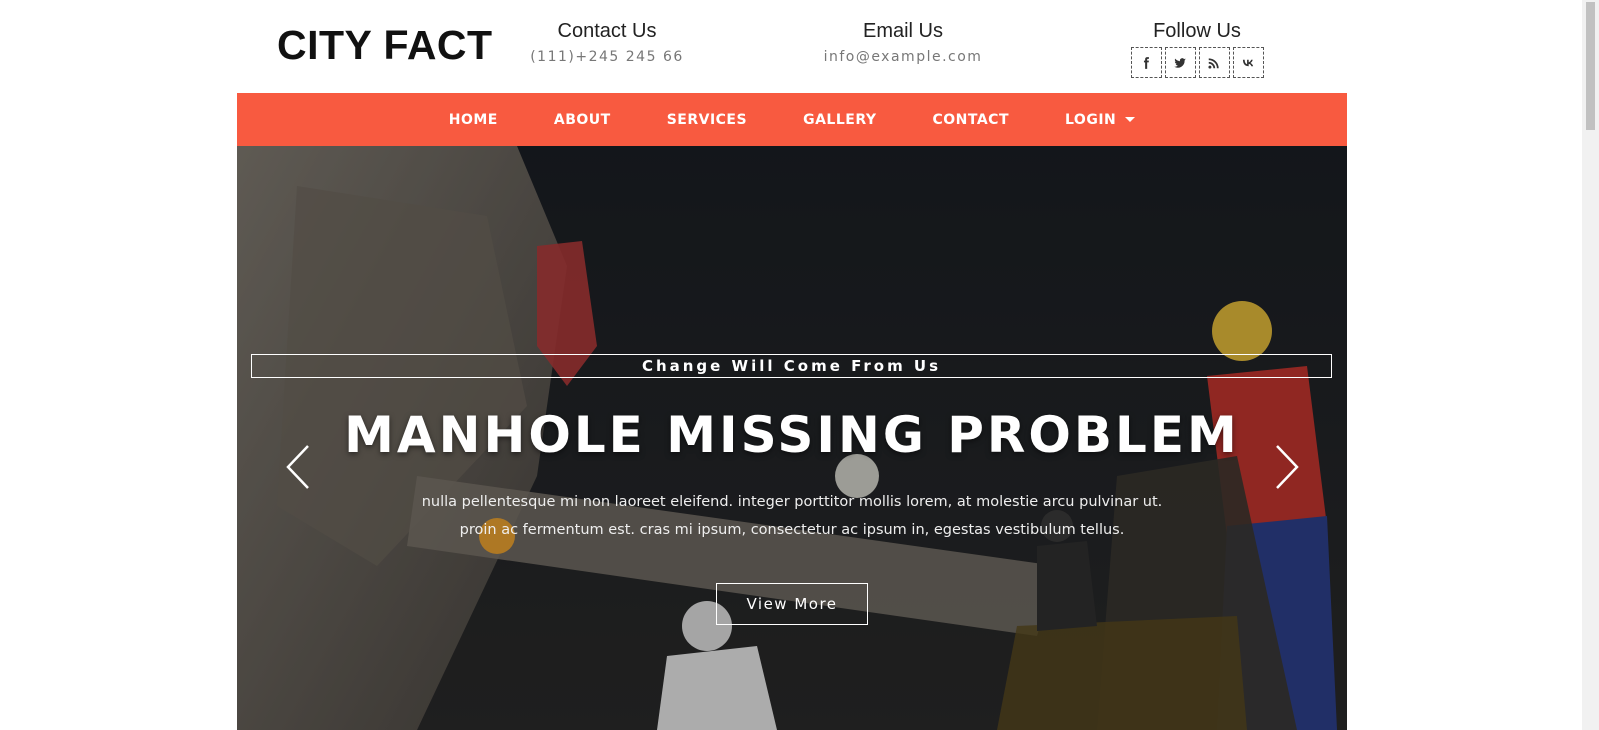  I want to click on vk-link, so click(1248, 62).